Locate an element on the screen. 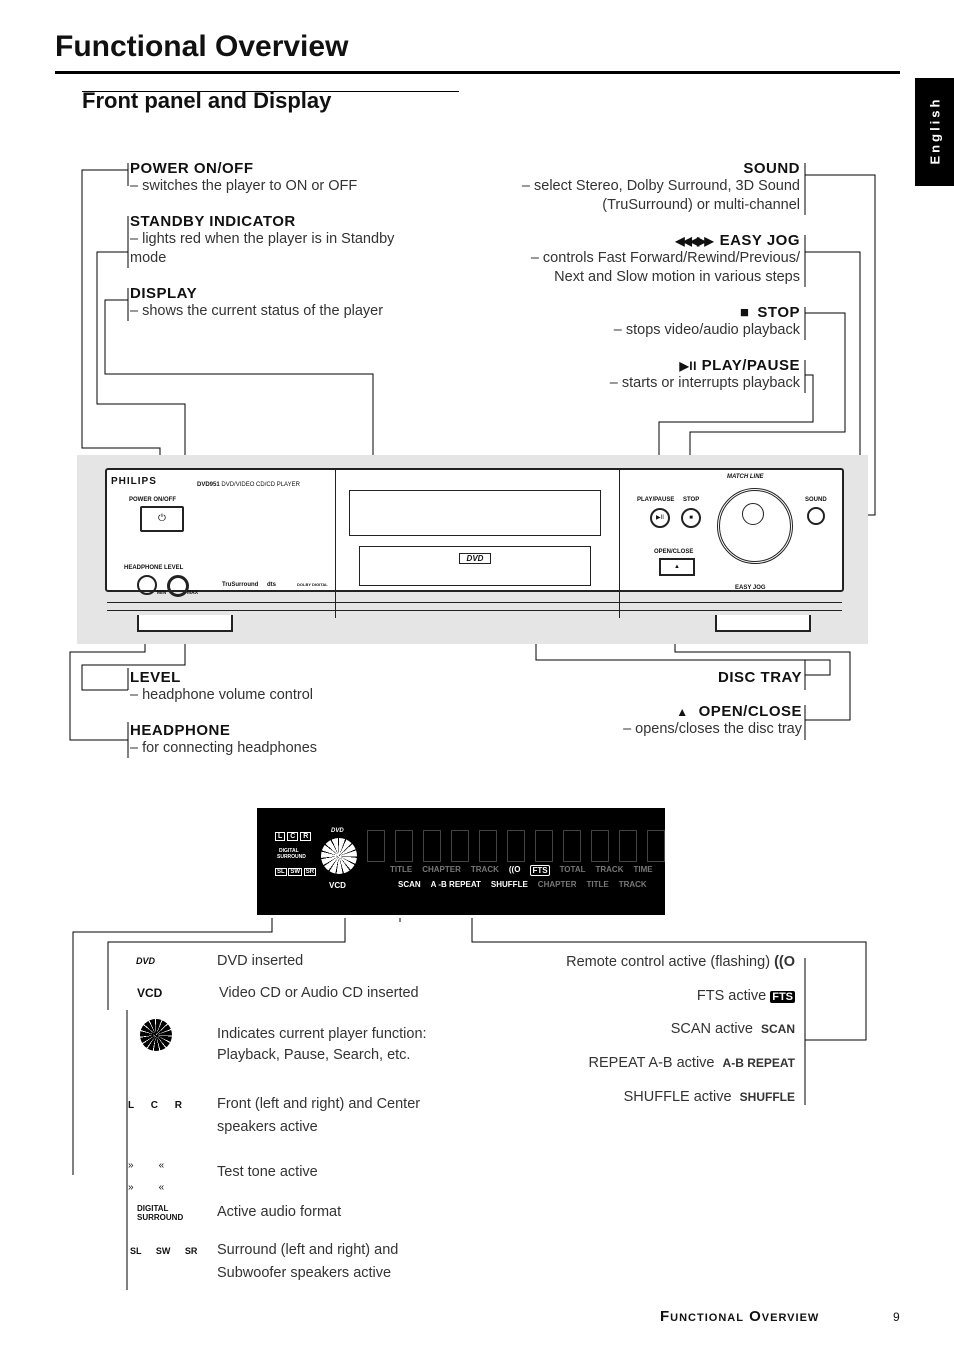 The width and height of the screenshot is (954, 1351). match-line-logo: MATCH LINE is located at coordinates (745, 477).